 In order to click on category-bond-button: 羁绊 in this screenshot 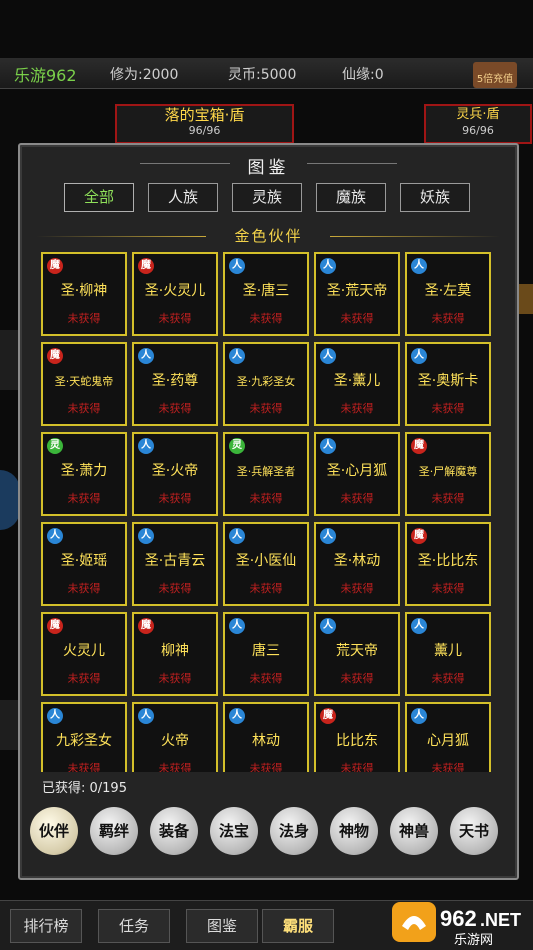, I will do `click(114, 831)`.